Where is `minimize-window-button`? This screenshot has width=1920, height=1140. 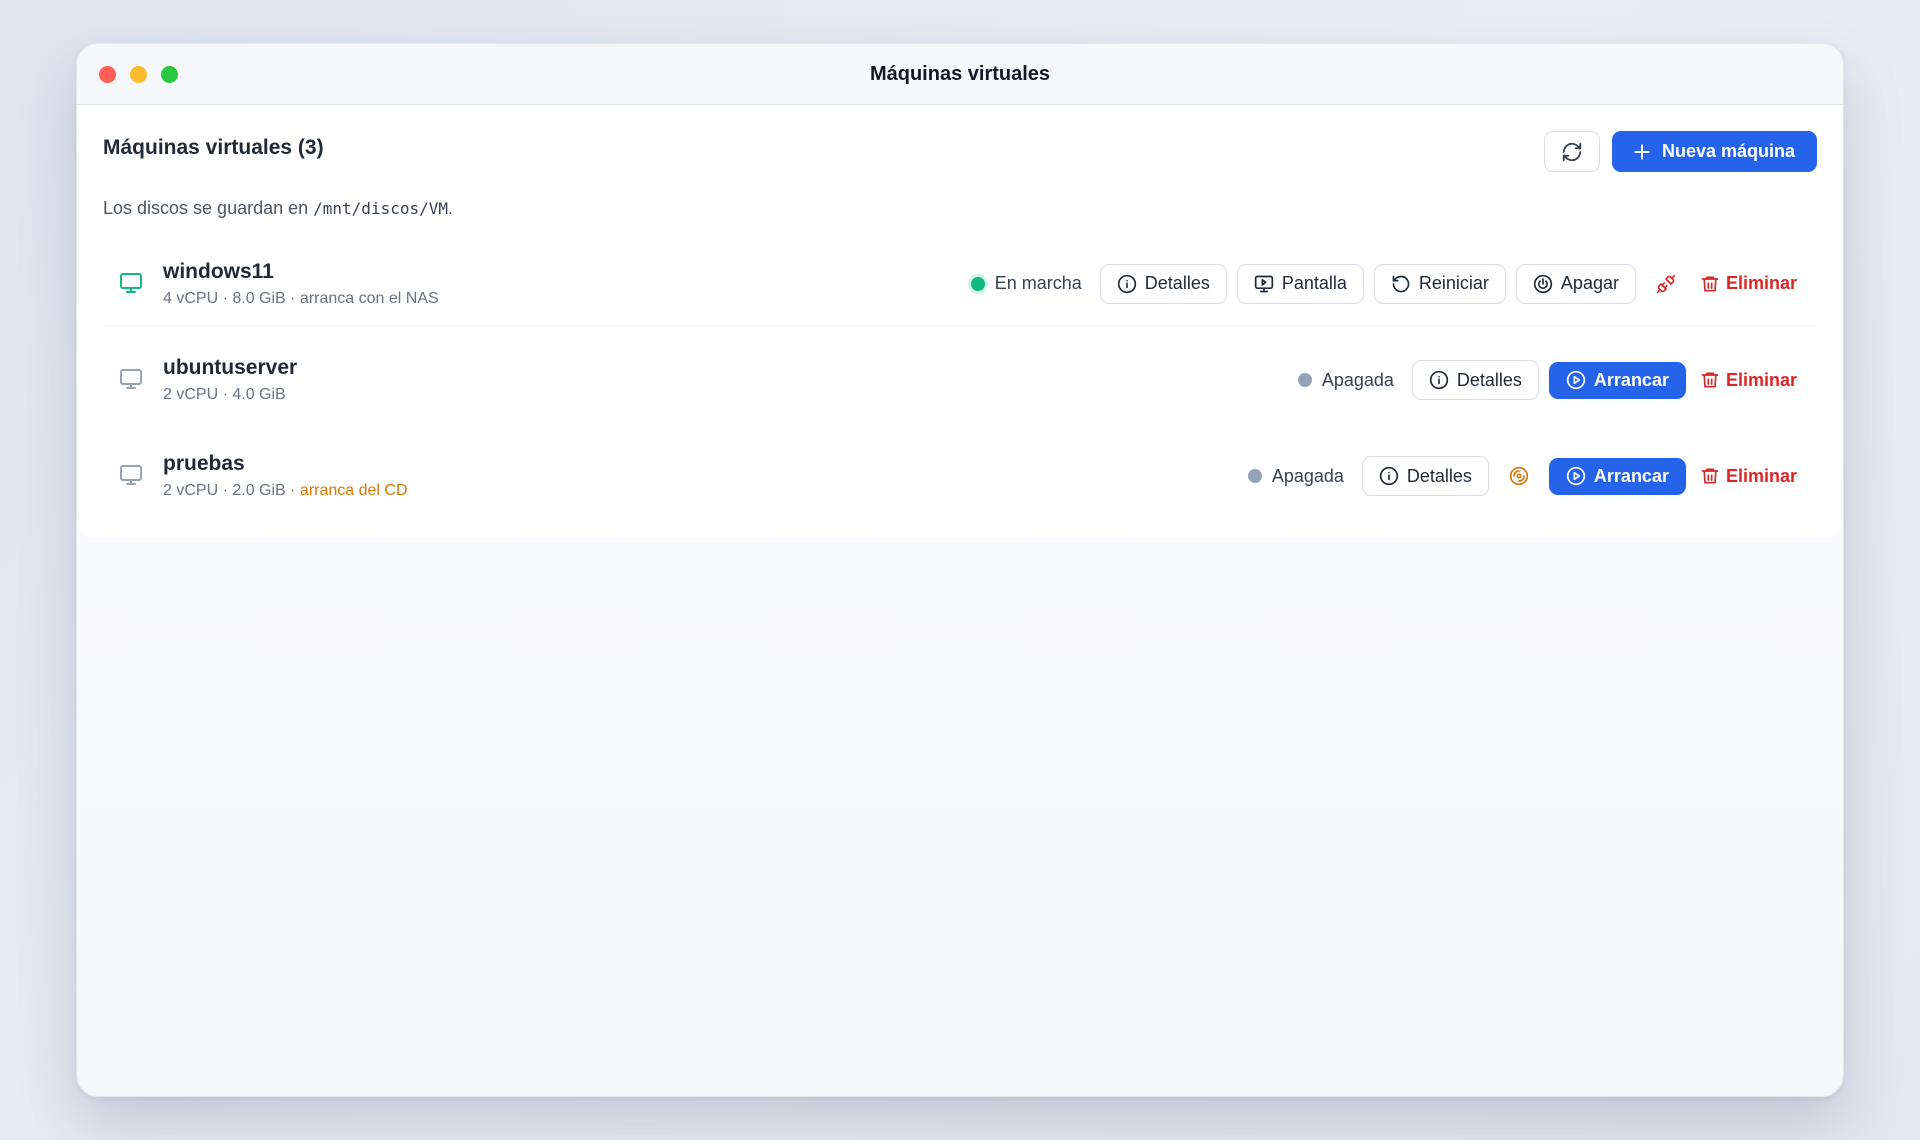
minimize-window-button is located at coordinates (138, 74).